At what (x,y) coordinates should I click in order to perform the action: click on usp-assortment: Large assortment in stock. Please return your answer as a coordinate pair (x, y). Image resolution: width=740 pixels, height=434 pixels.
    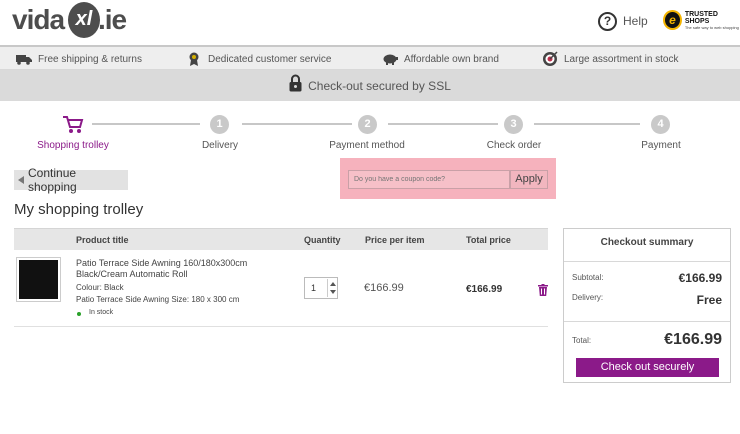
    Looking at the image, I should click on (610, 59).